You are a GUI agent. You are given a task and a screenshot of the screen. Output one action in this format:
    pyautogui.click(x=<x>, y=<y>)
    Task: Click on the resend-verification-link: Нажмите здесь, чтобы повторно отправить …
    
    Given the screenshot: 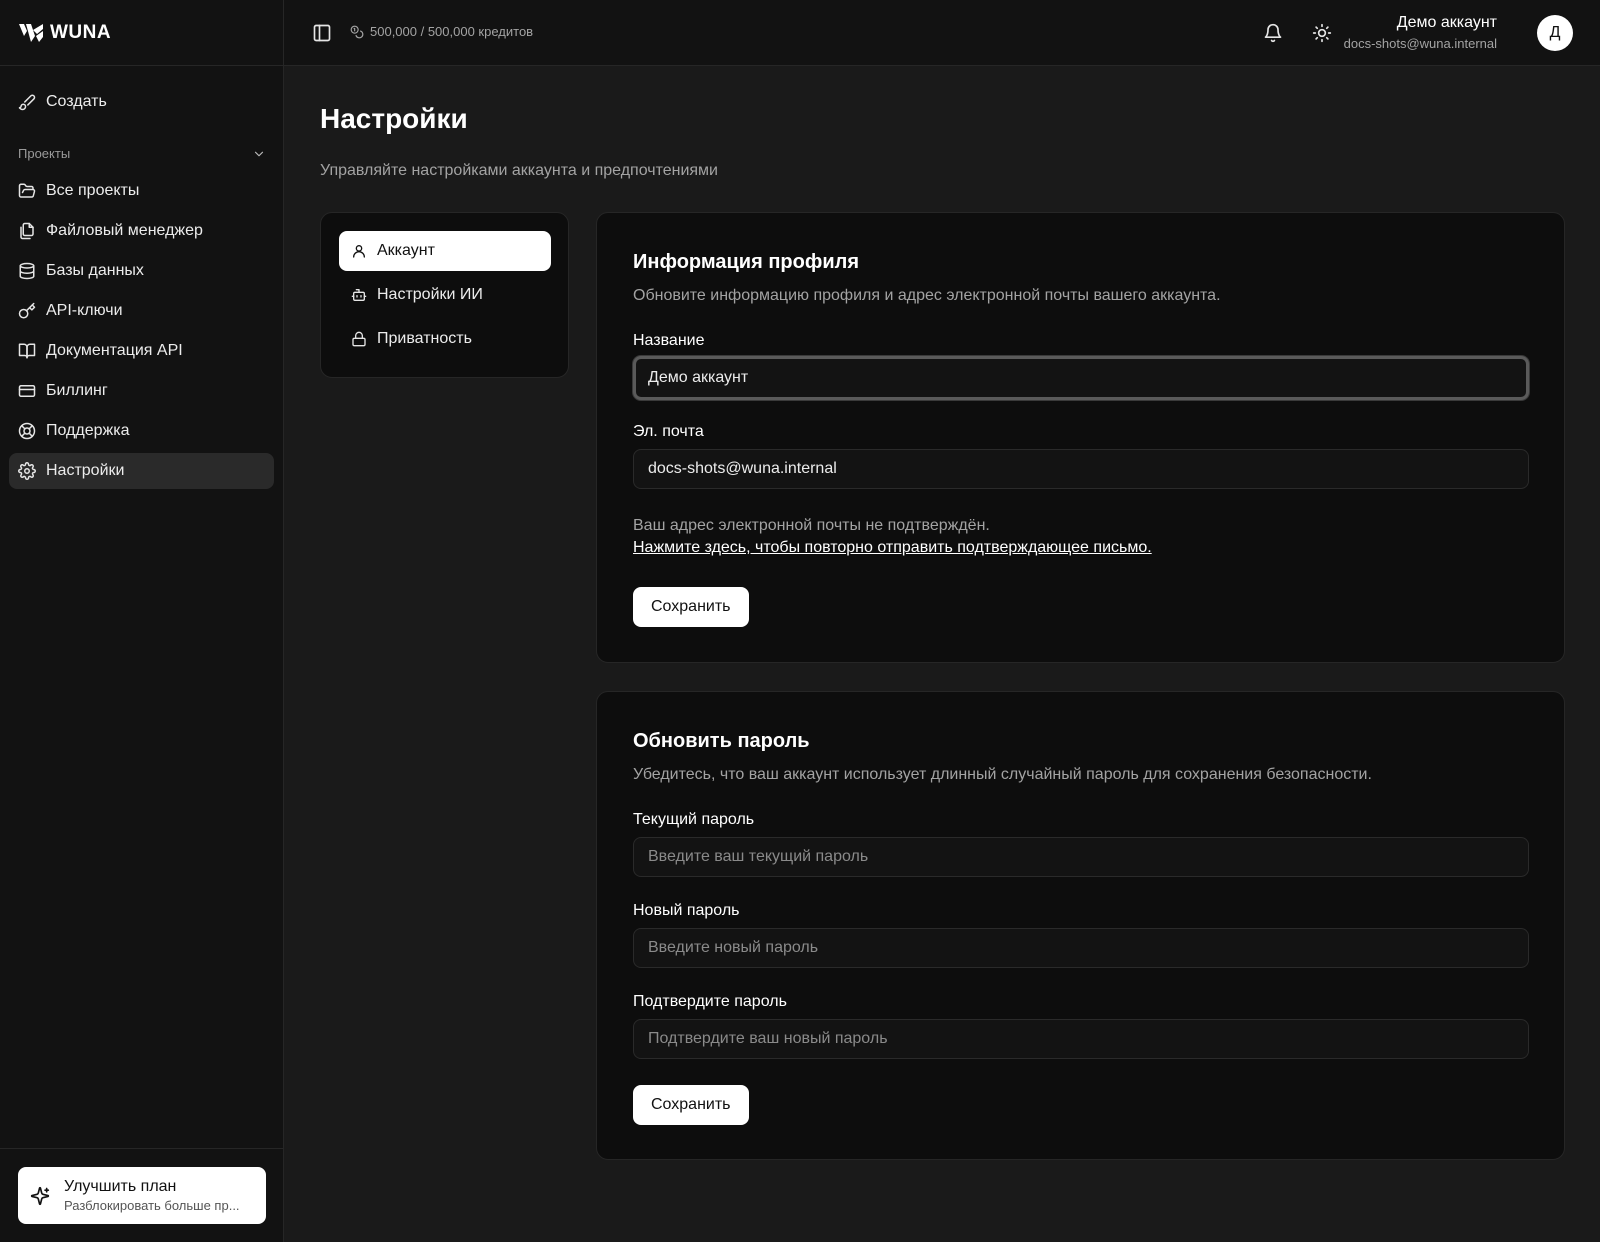 What is the action you would take?
    pyautogui.click(x=892, y=548)
    